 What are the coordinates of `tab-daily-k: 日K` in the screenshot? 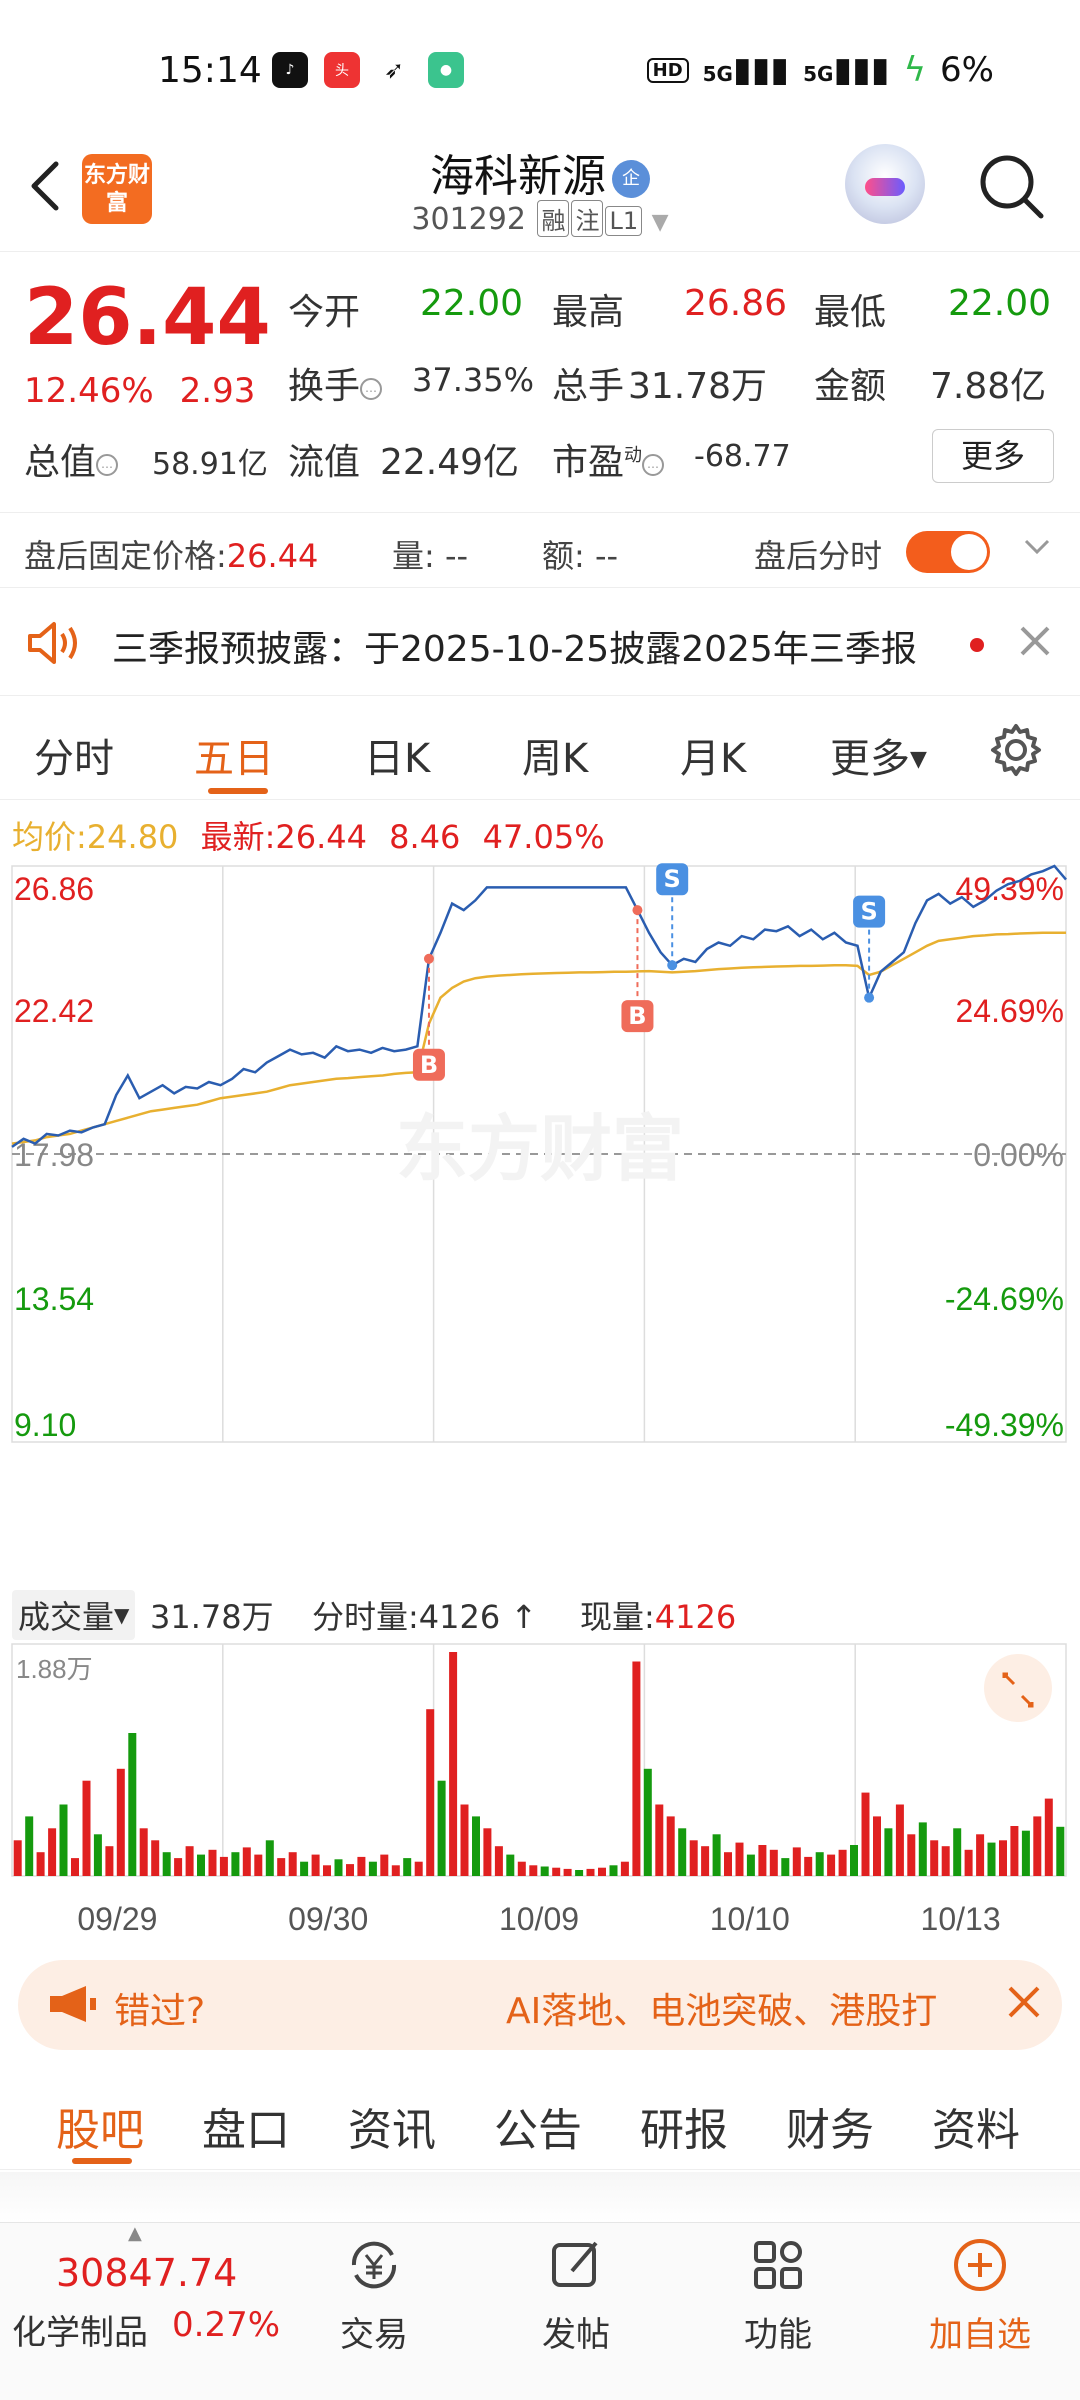 It's located at (397, 755).